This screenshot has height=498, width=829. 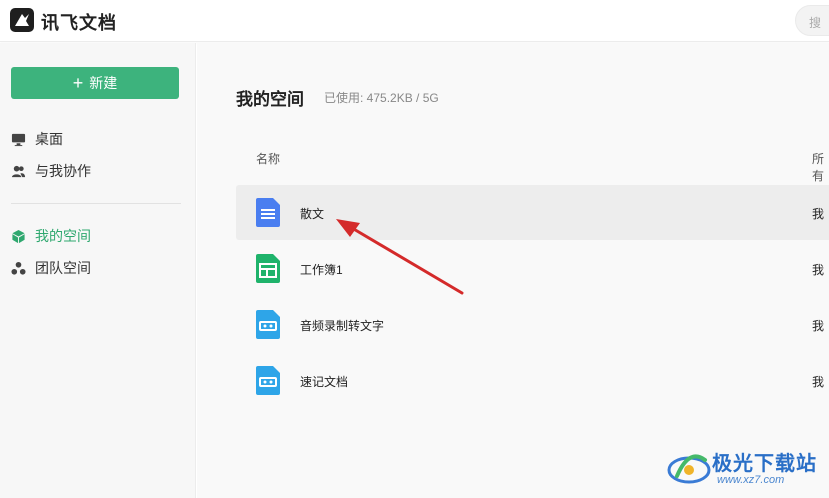 What do you see at coordinates (764, 464) in the screenshot?
I see `watermark-title: 极光下载站` at bounding box center [764, 464].